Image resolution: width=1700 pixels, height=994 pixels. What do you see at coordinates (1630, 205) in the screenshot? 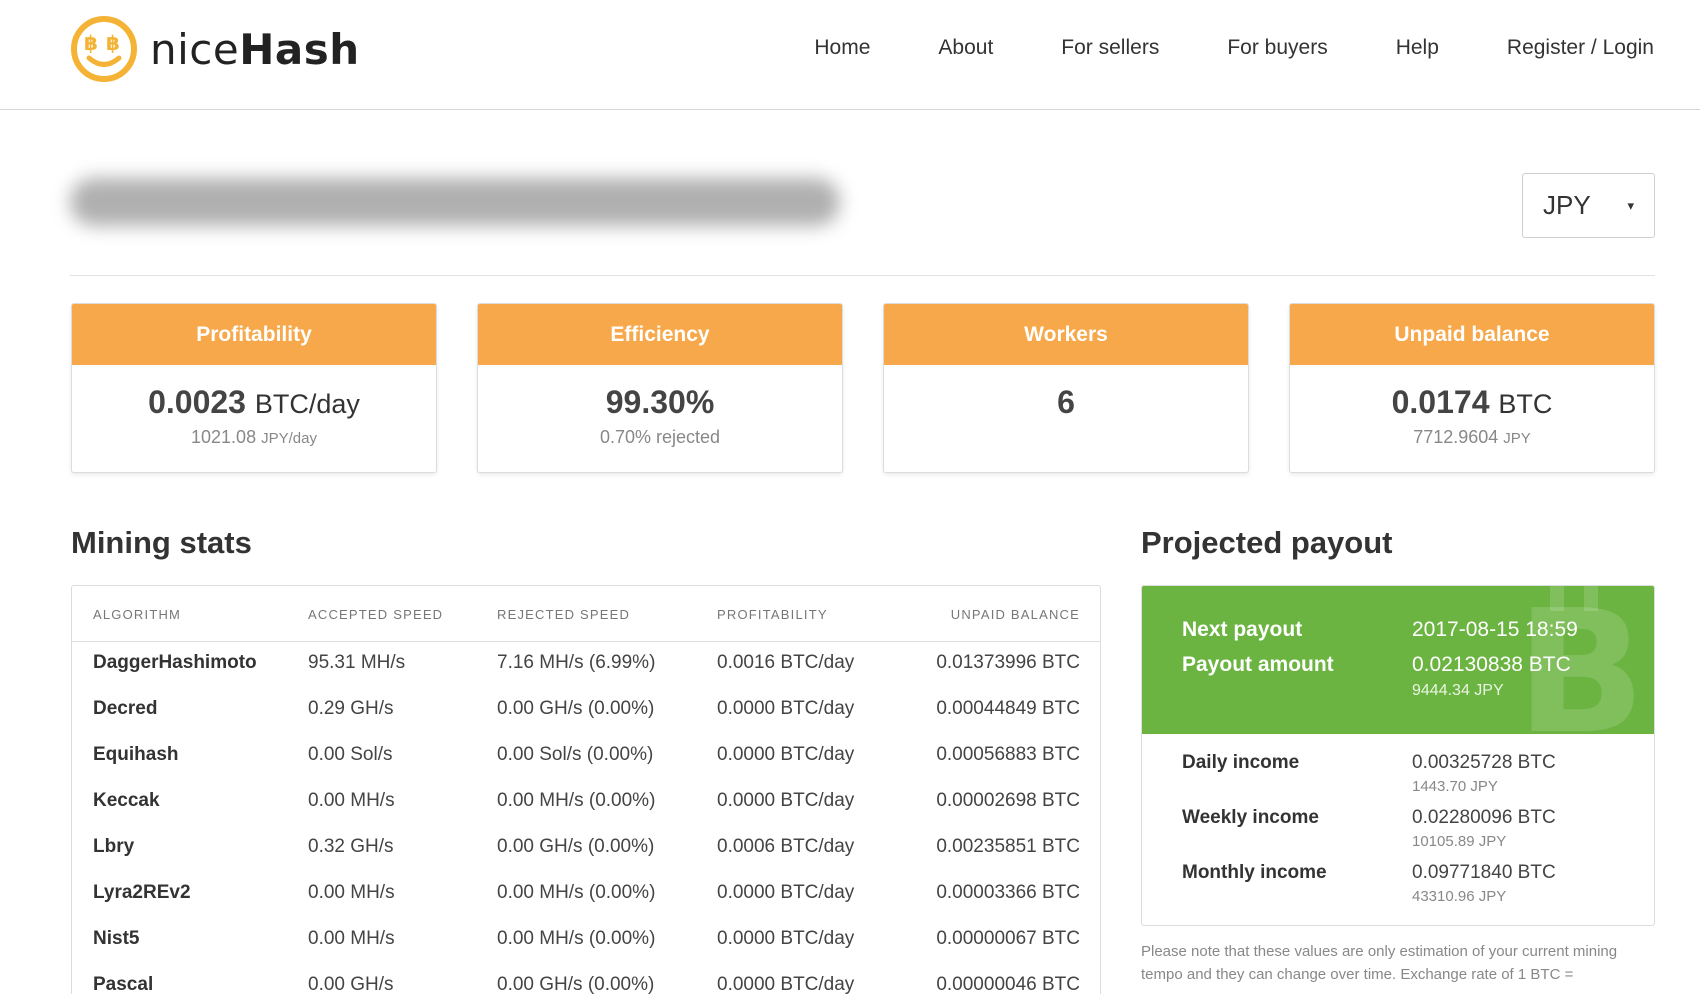
I see `chevron-down-icon: ▾` at bounding box center [1630, 205].